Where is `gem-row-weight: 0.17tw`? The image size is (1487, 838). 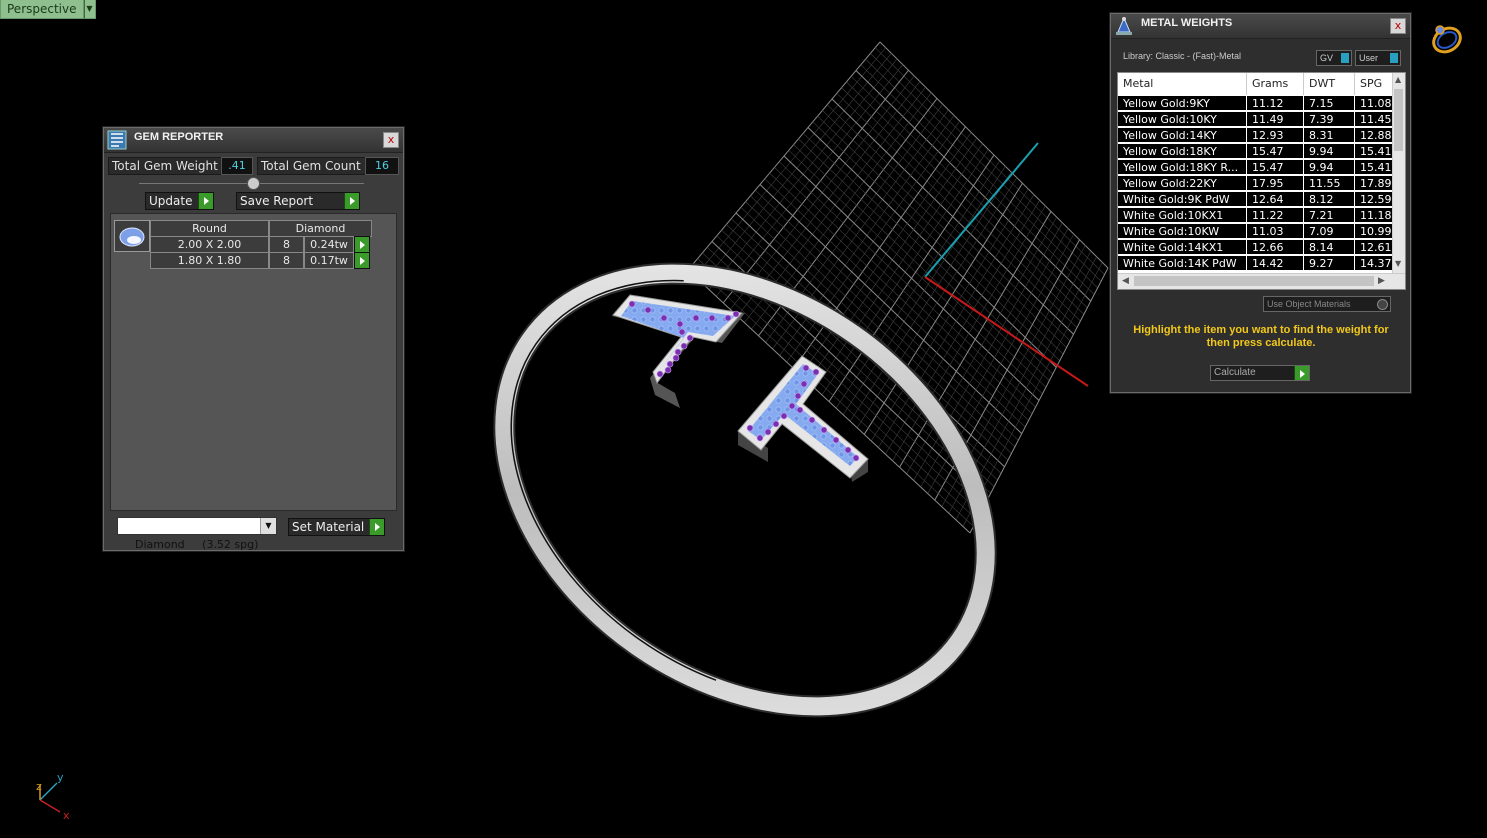
gem-row-weight: 0.17tw is located at coordinates (329, 260).